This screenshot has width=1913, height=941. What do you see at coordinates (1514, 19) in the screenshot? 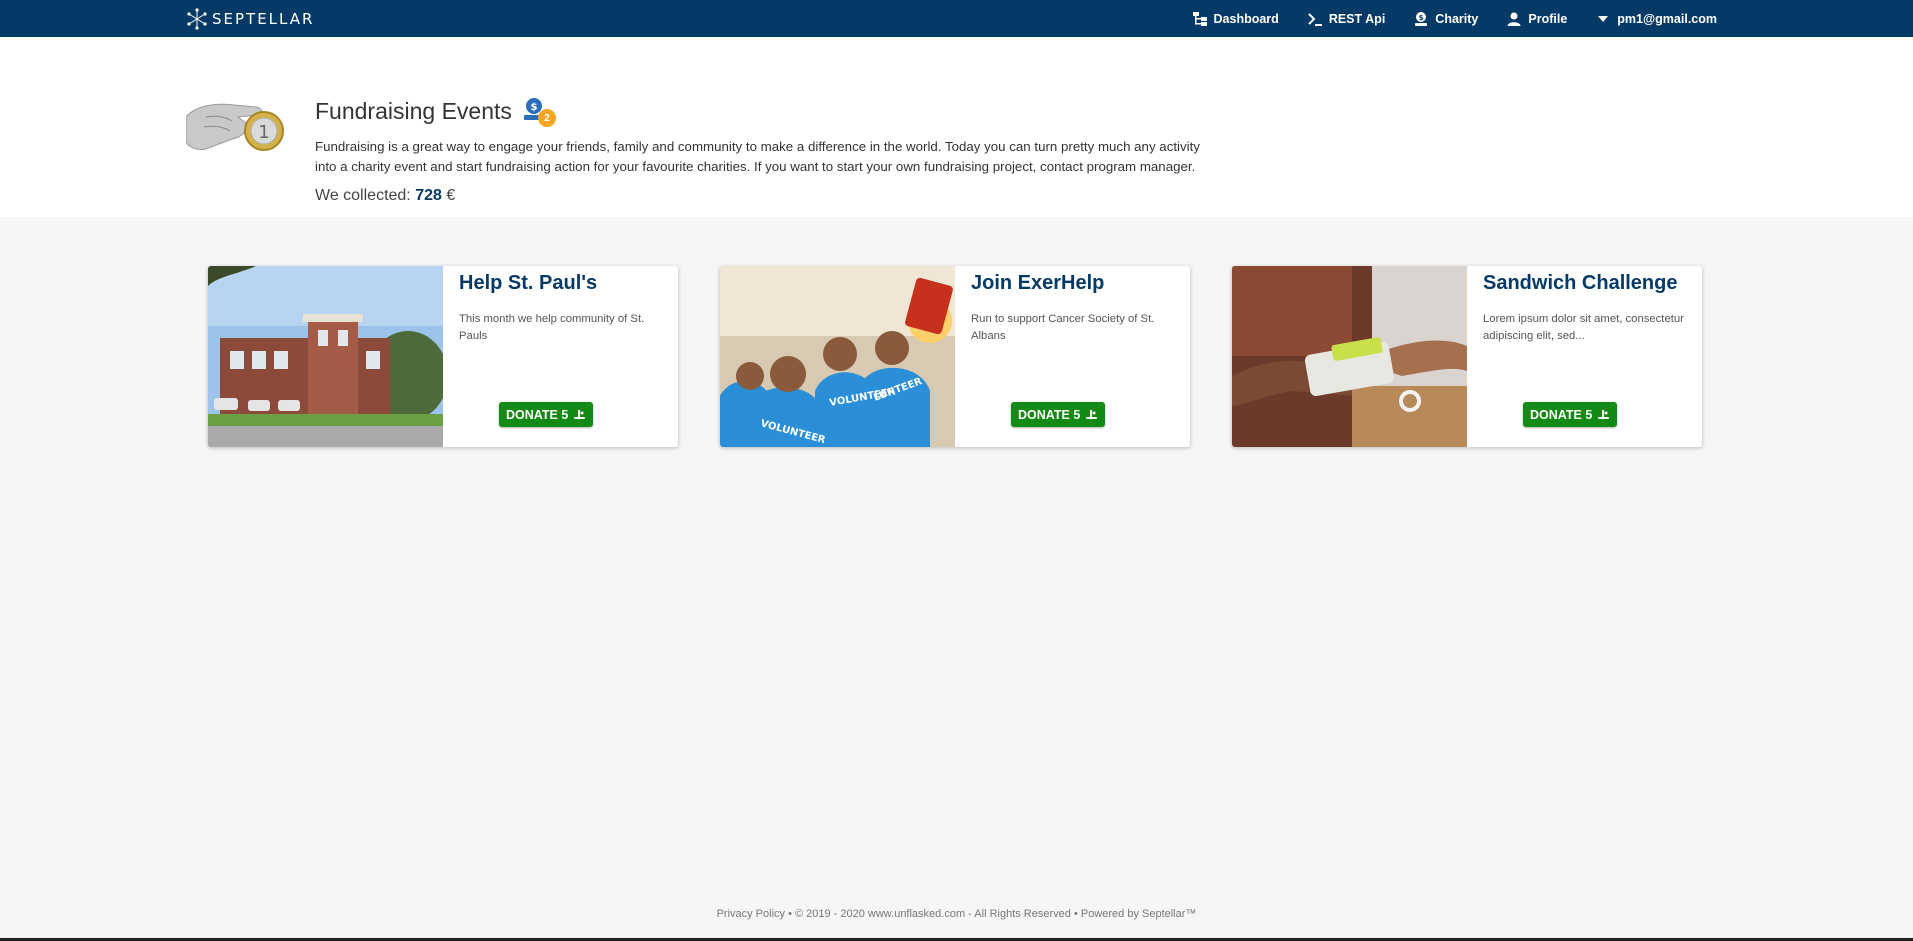
I see `user-icon` at bounding box center [1514, 19].